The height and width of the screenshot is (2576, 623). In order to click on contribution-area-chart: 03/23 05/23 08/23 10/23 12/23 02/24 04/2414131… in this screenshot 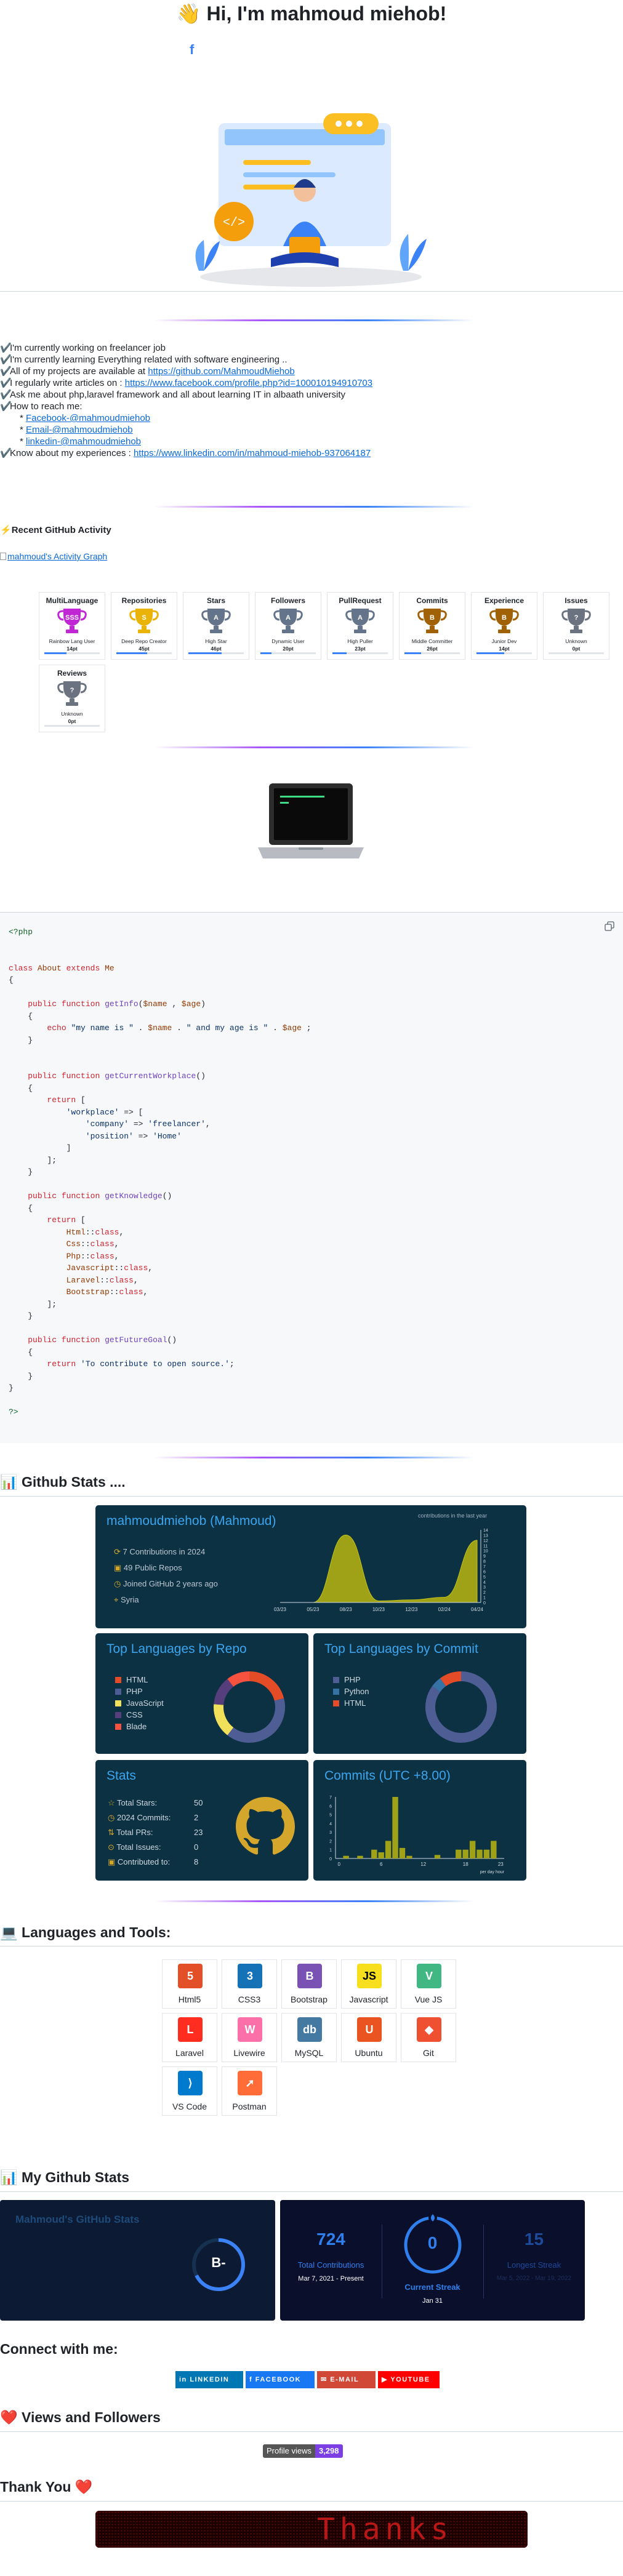, I will do `click(381, 1570)`.